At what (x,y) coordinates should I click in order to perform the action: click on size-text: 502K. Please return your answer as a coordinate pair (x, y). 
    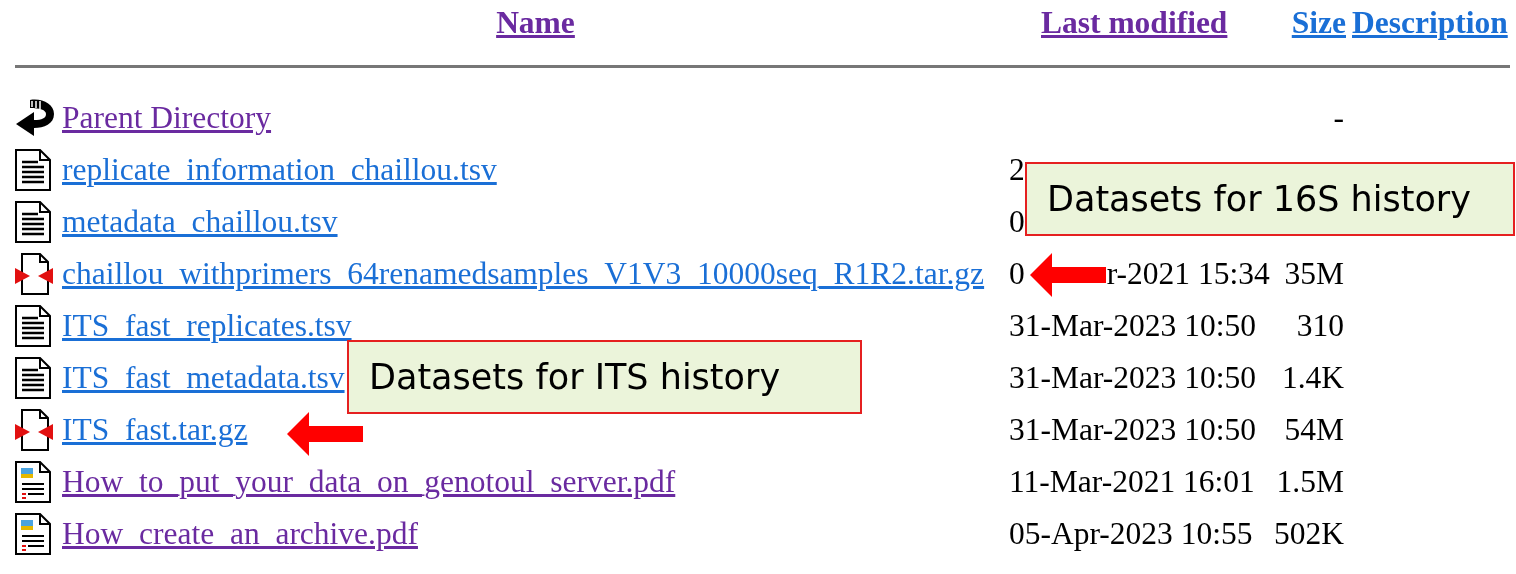
    Looking at the image, I should click on (1309, 534).